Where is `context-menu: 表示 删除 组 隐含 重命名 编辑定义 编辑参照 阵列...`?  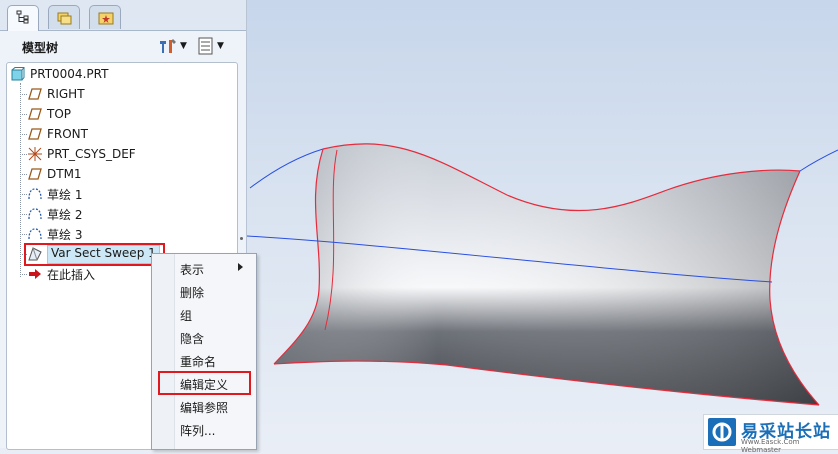 context-menu: 表示 删除 组 隐含 重命名 编辑定义 编辑参照 阵列... is located at coordinates (204, 351).